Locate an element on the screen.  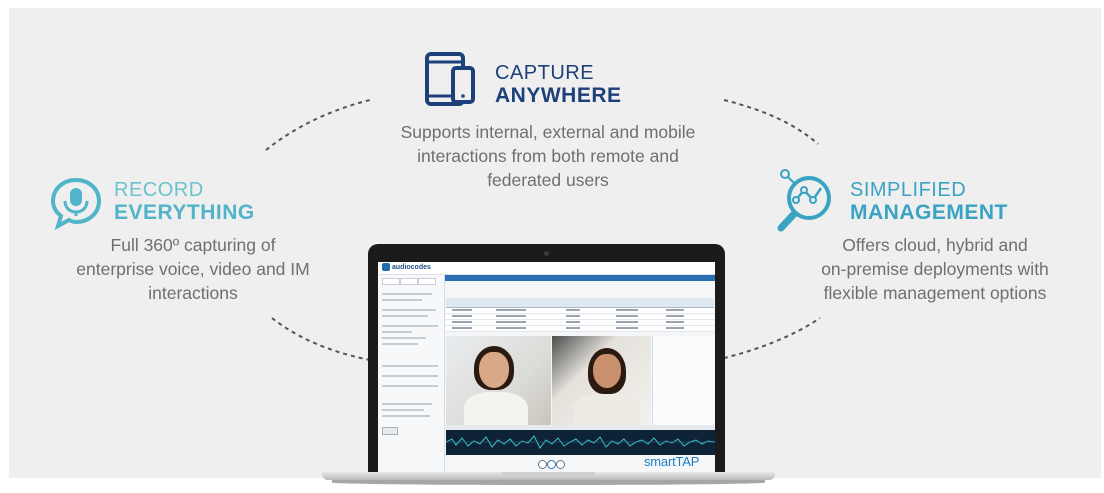
simplified-desc-line: on-premise deployments with is located at coordinates (935, 269).